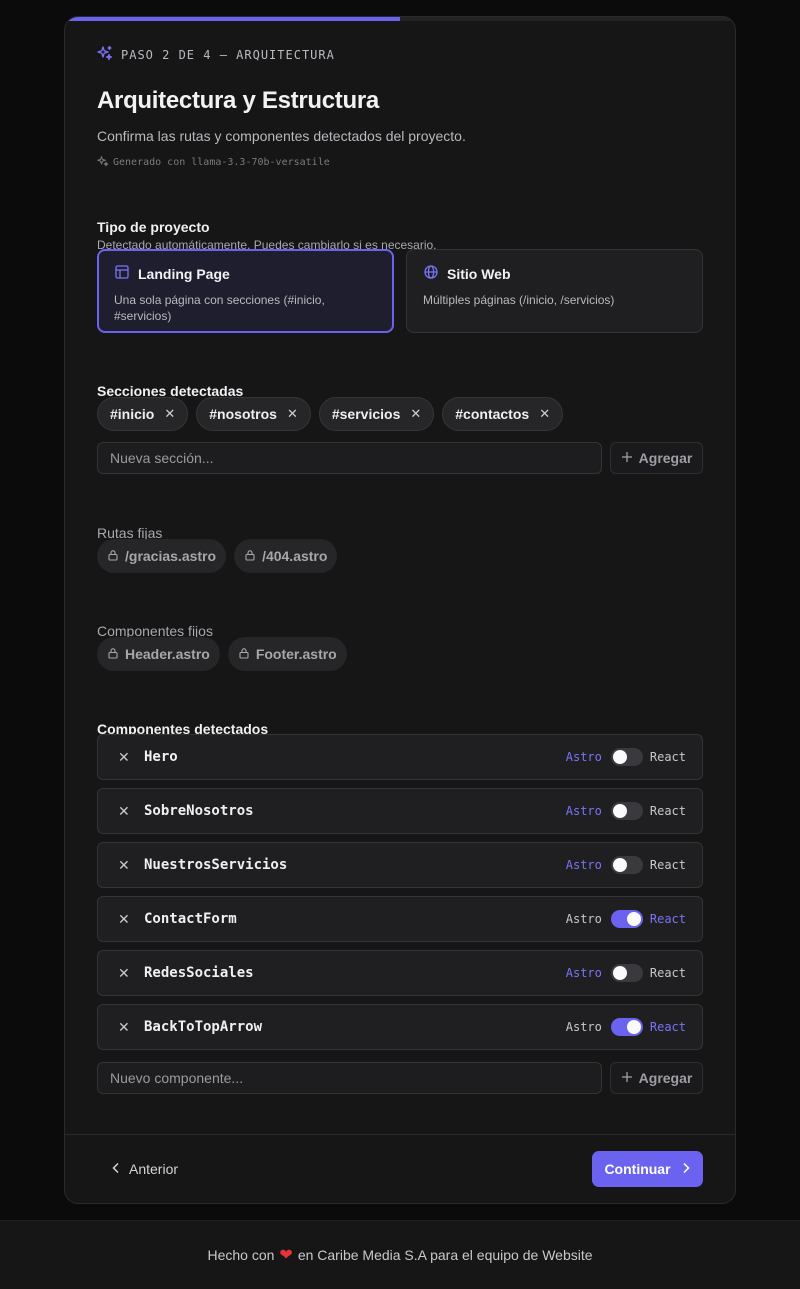 The height and width of the screenshot is (1289, 800). Describe the element at coordinates (241, 1255) in the screenshot. I see `footer-prefix: Hecho con` at that location.